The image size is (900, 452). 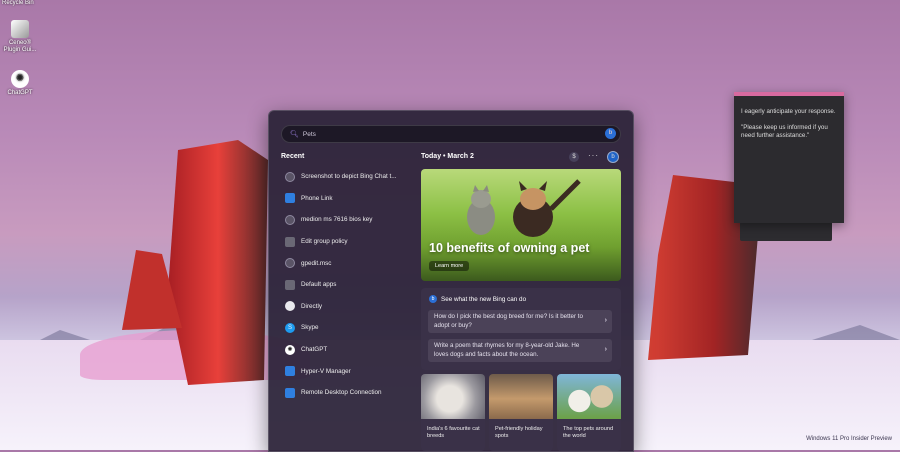 What do you see at coordinates (324, 242) in the screenshot?
I see `recent-item-label: Edit group policy` at bounding box center [324, 242].